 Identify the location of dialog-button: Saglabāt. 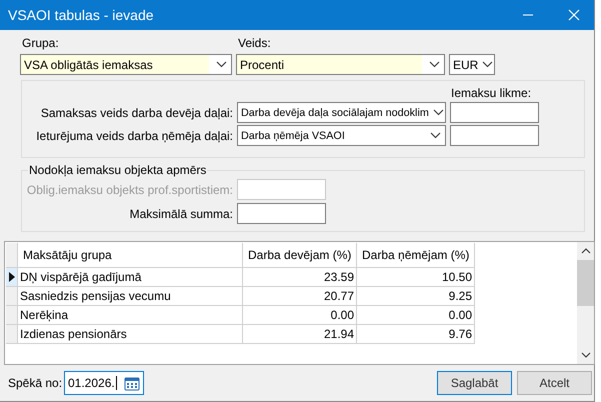
(474, 383).